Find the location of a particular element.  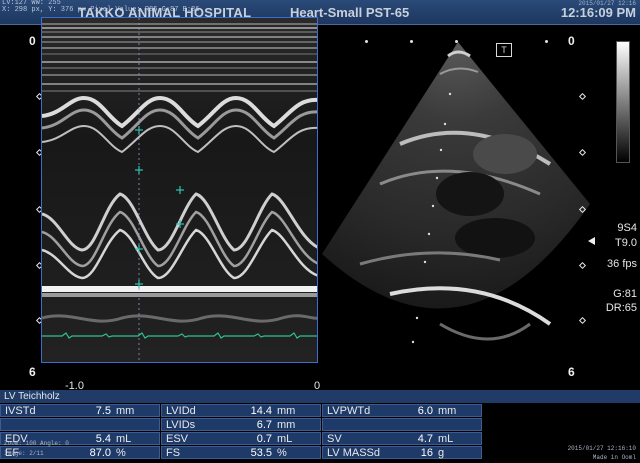

measurement-value: 0.7 is located at coordinates (264, 439).